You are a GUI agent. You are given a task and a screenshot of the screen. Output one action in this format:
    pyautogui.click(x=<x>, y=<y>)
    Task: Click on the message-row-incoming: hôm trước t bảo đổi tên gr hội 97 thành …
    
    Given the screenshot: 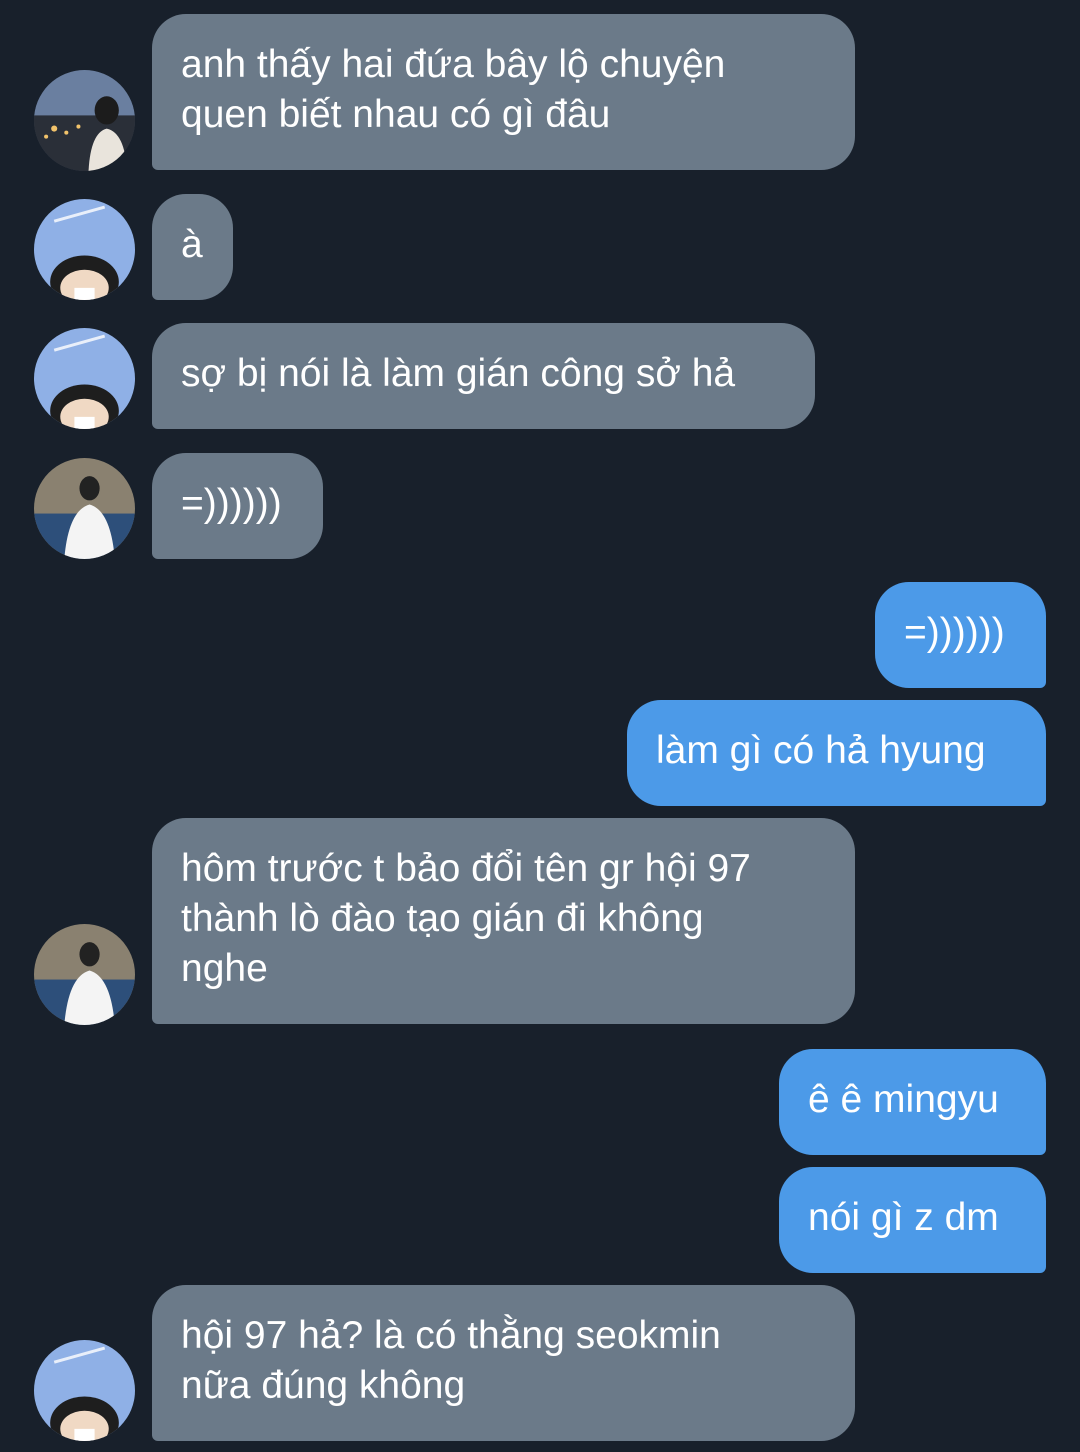 What is the action you would take?
    pyautogui.click(x=540, y=921)
    